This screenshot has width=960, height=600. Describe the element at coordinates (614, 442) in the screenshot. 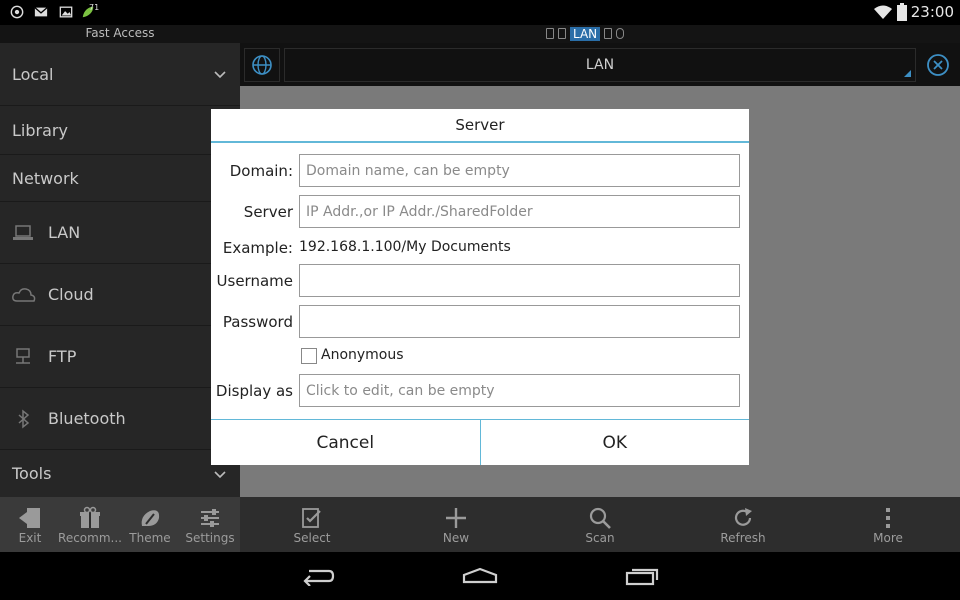

I see `ok-button: OK` at that location.